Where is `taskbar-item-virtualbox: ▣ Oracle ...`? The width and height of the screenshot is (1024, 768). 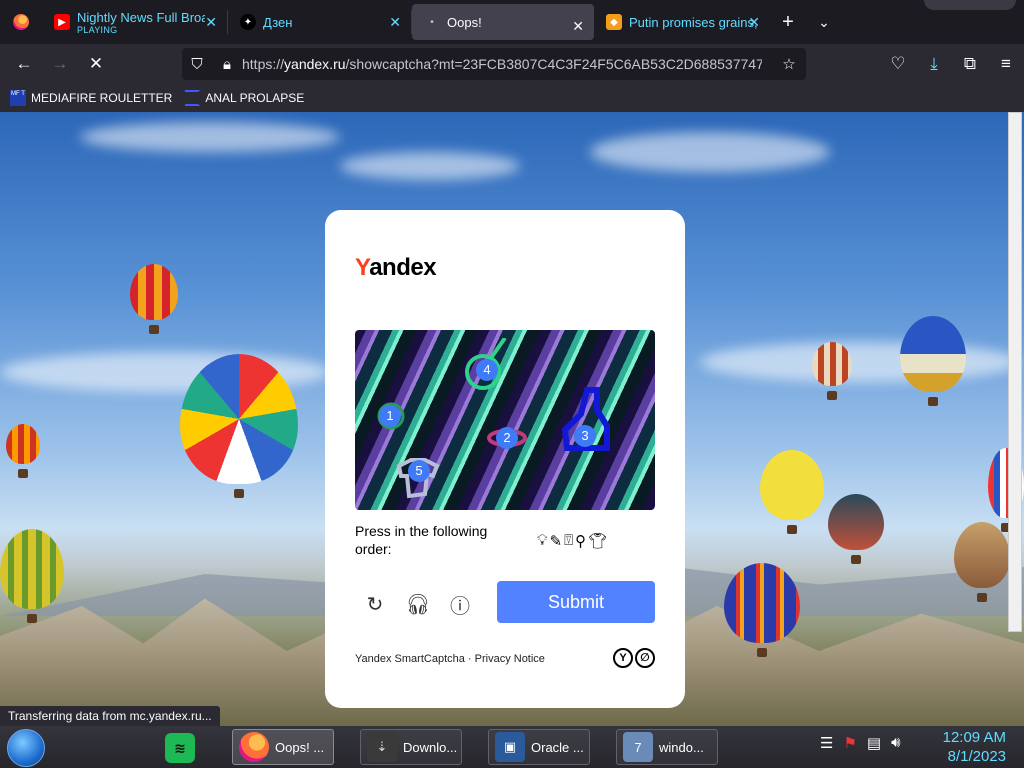 taskbar-item-virtualbox: ▣ Oracle ... is located at coordinates (539, 747).